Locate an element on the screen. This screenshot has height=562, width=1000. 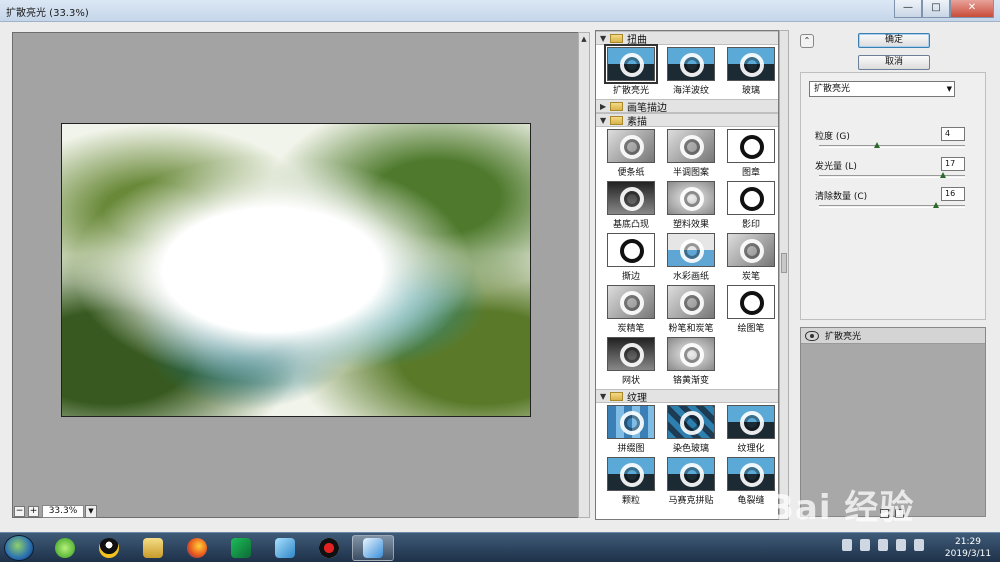
filter-thumbnail-label: 塑料效果 is located at coordinates (690, 225).